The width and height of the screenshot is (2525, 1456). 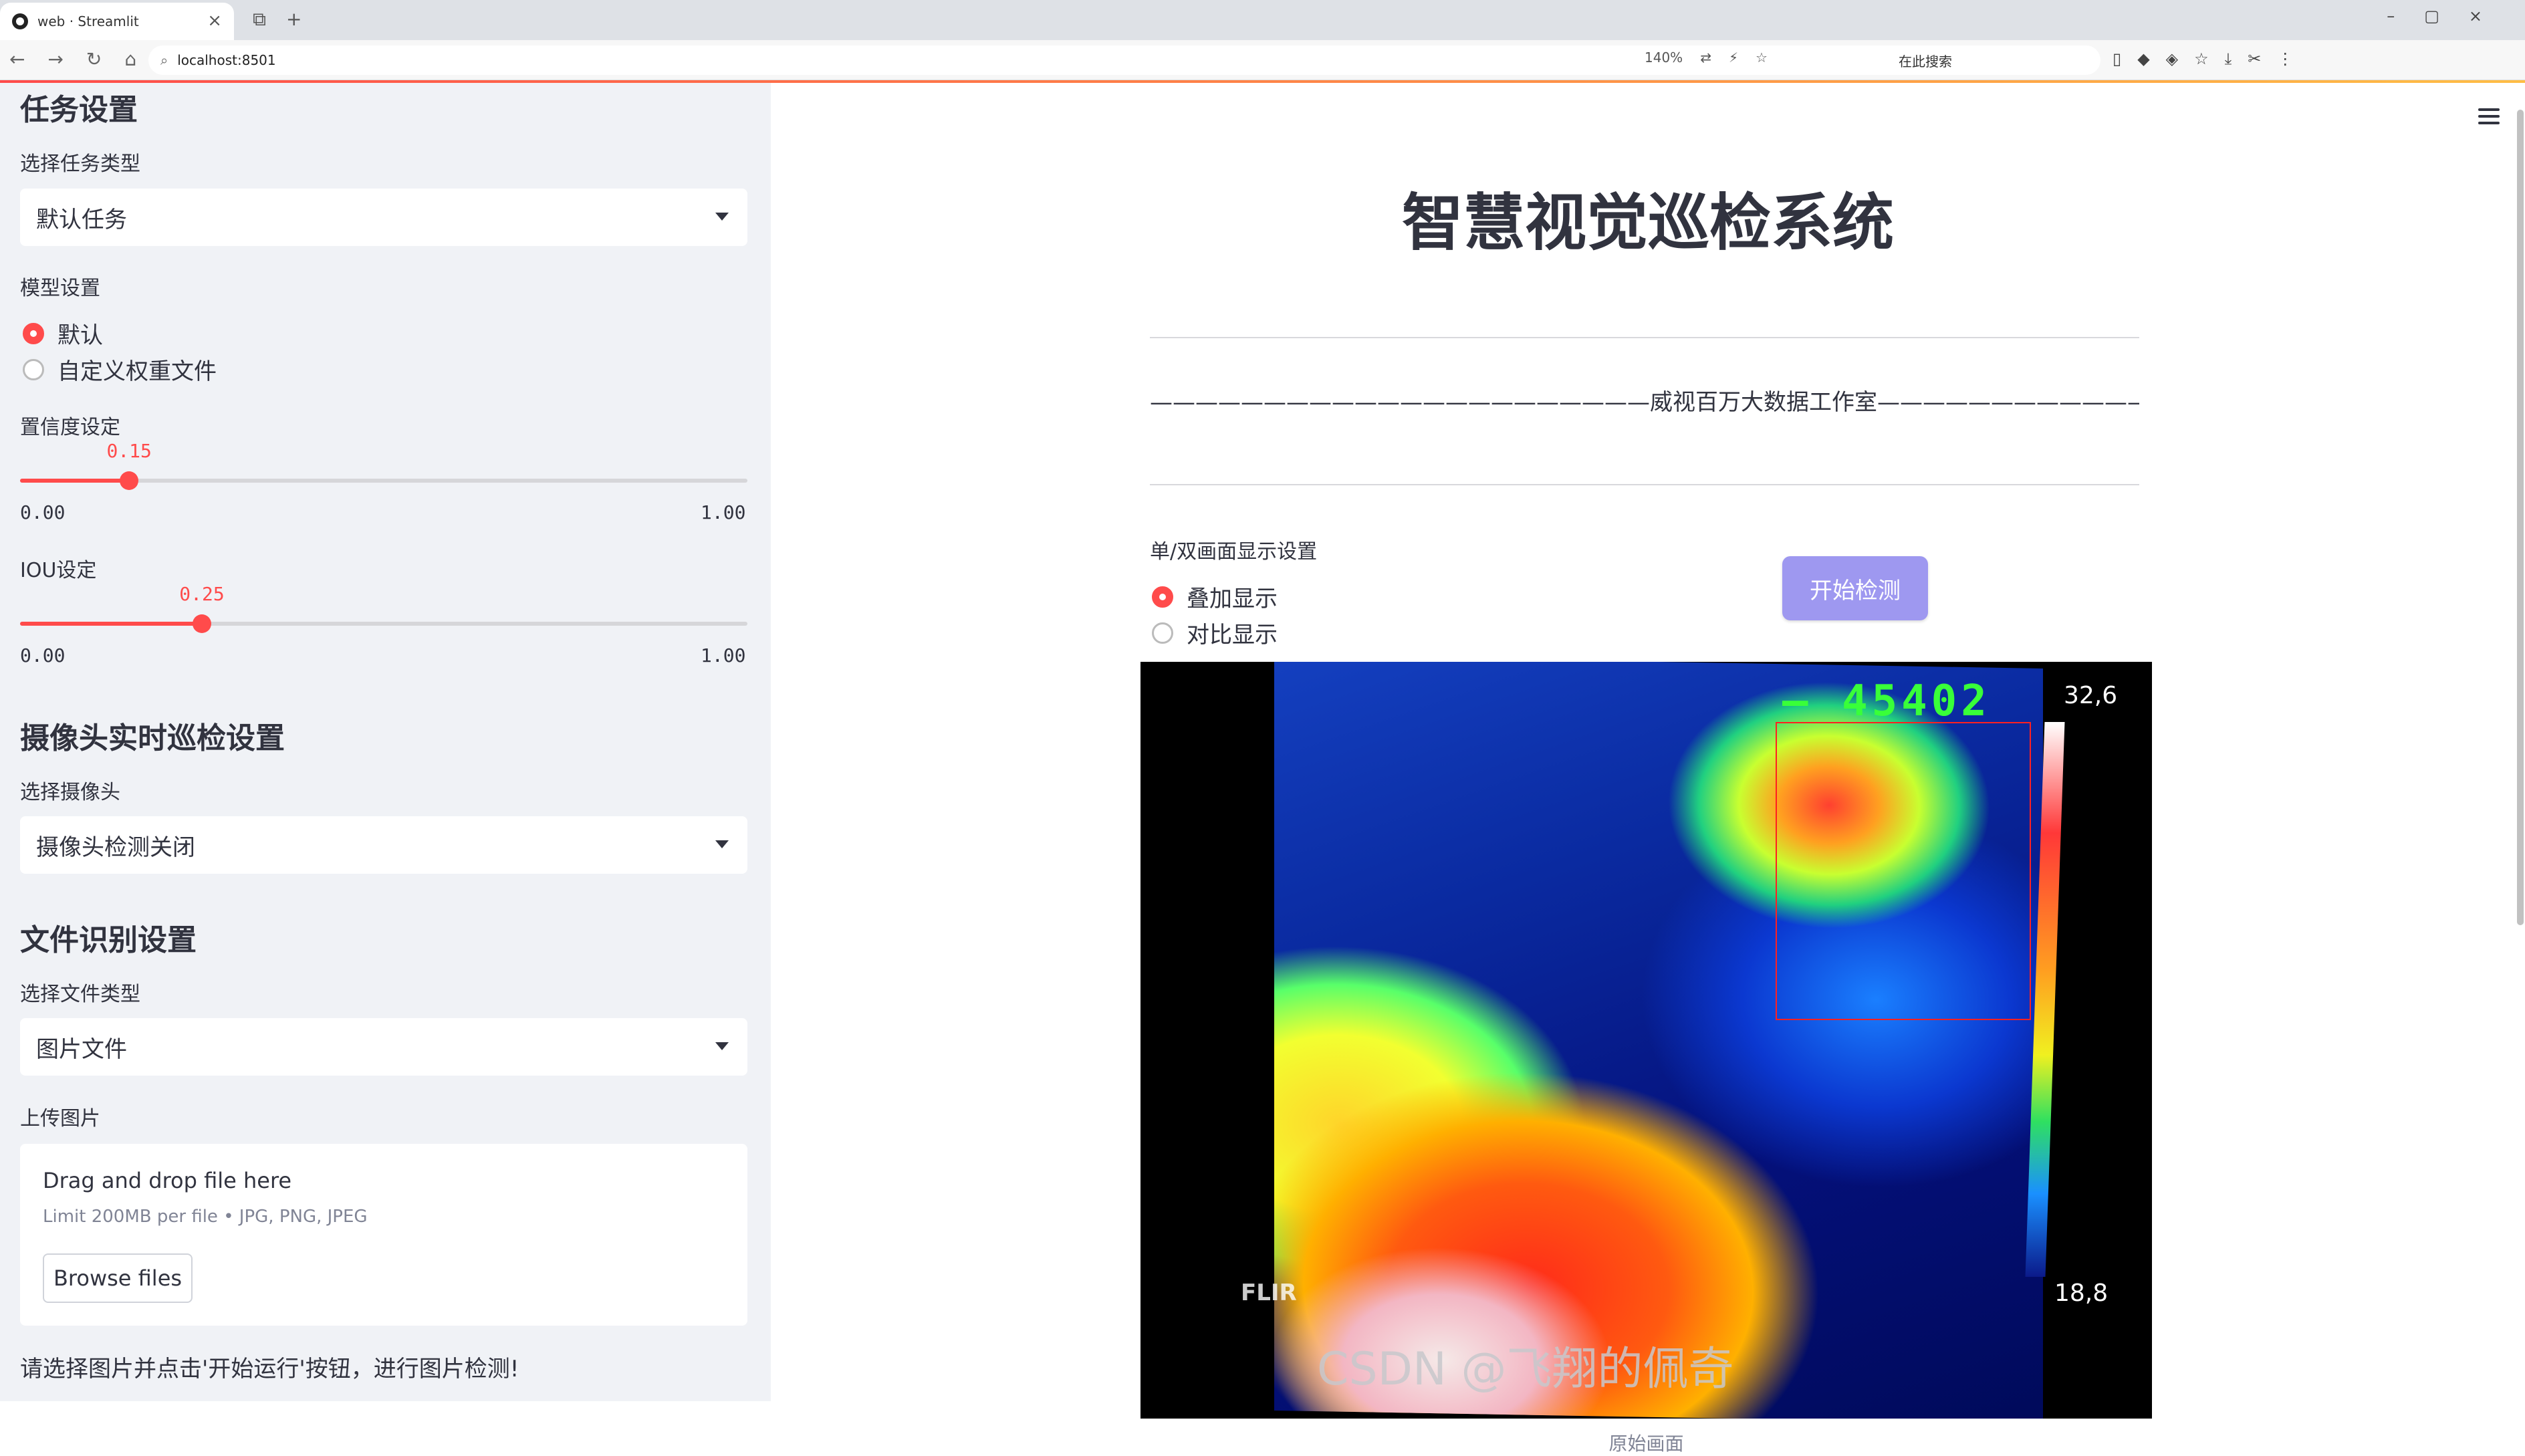 I want to click on camera-header: 摄像头实时巡检设置, so click(x=152, y=738).